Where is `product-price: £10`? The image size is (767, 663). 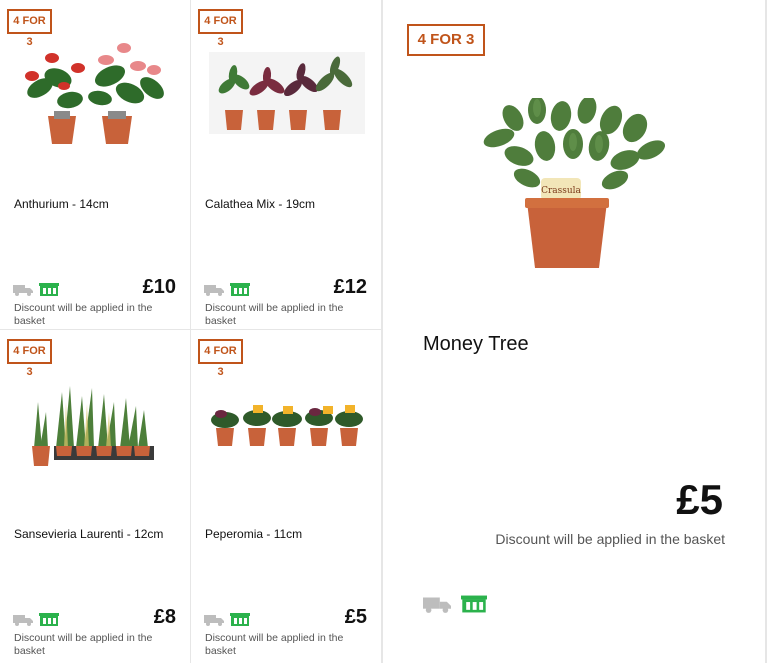
product-price: £10 is located at coordinates (159, 287).